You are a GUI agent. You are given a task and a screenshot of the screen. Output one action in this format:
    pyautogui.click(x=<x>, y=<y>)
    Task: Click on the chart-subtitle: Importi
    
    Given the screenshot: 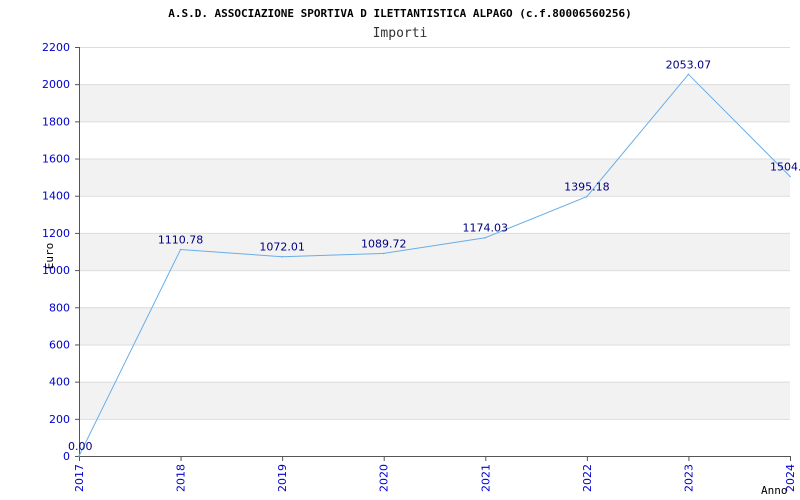 What is the action you would take?
    pyautogui.click(x=400, y=33)
    